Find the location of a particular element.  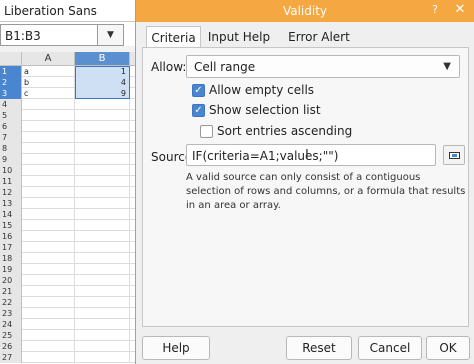

help-icon: ? is located at coordinates (435, 10).